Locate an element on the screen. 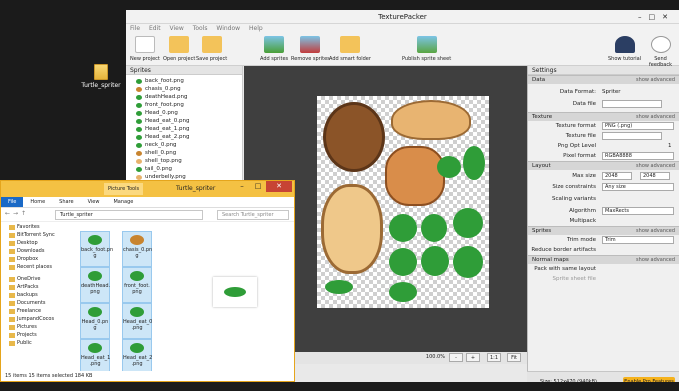 This screenshot has height=391, width=679. algorithm-select: MaxRects is located at coordinates (638, 211).